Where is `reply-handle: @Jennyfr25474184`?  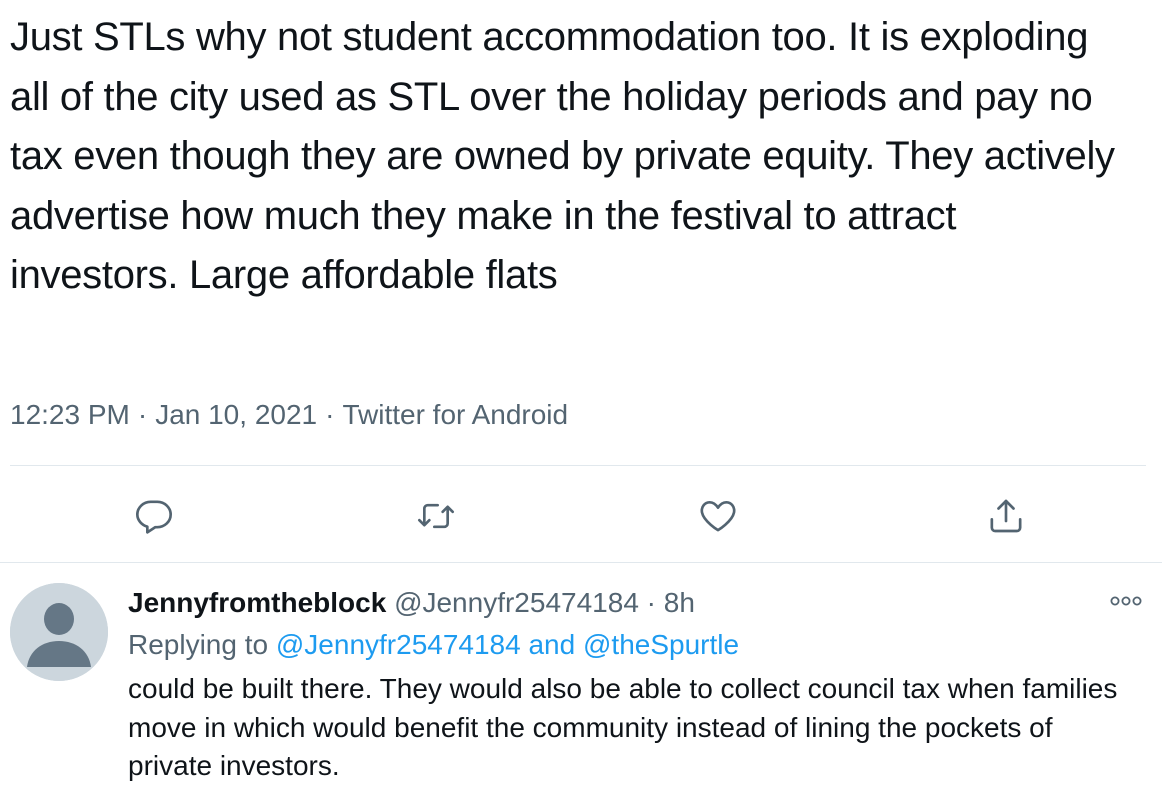
reply-handle: @Jennyfr25474184 is located at coordinates (516, 602).